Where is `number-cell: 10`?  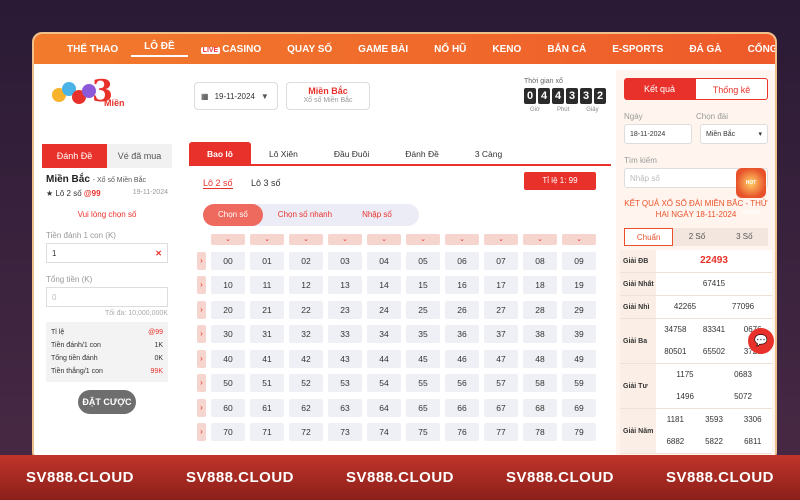
number-cell: 10 is located at coordinates (228, 285).